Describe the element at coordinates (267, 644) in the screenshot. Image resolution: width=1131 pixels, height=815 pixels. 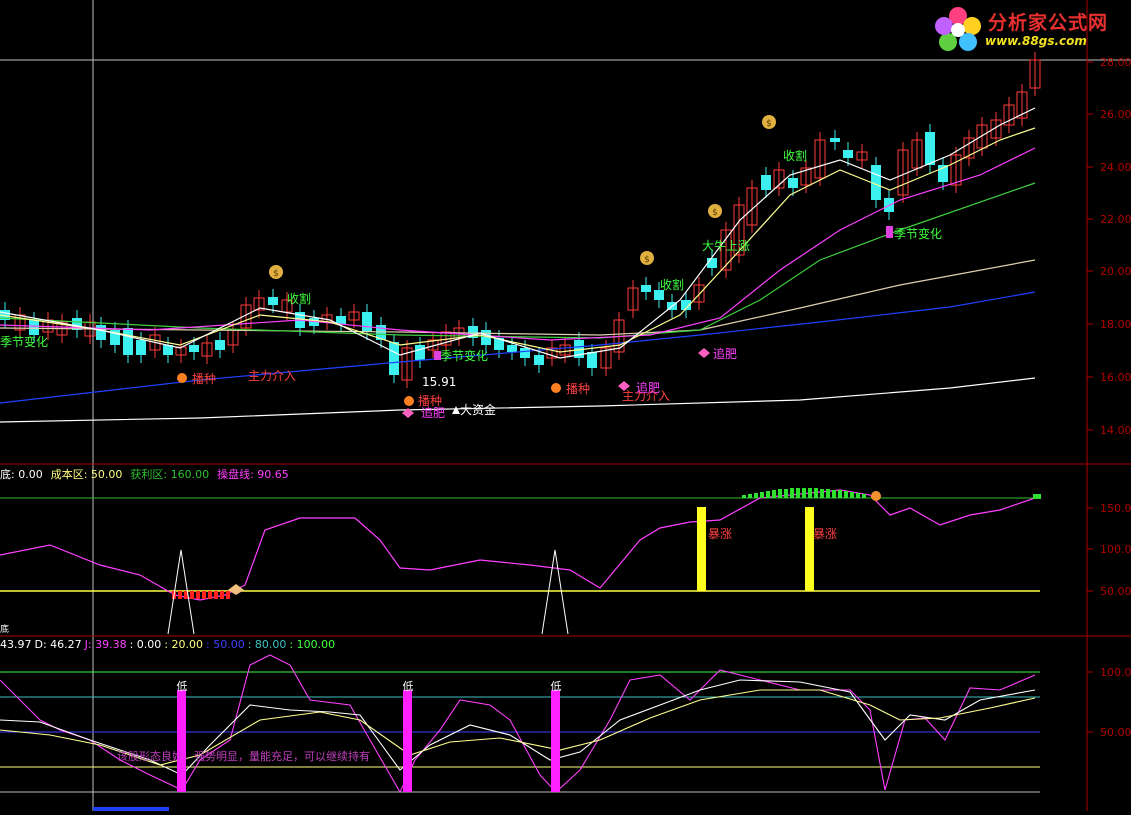
I see `panel3-legend-item: : 80.00` at that location.